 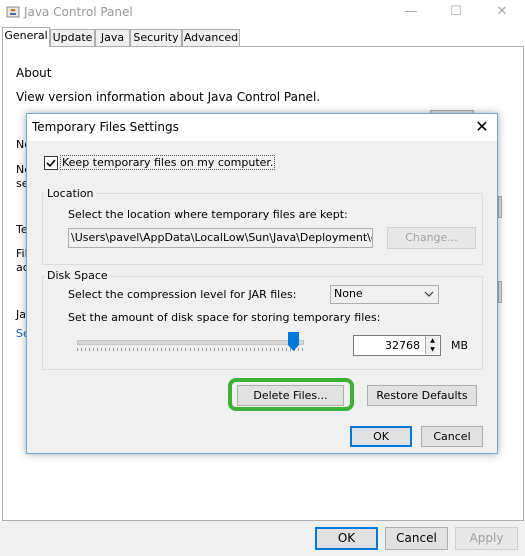 What do you see at coordinates (72, 37) in the screenshot?
I see `tab-update: Update` at bounding box center [72, 37].